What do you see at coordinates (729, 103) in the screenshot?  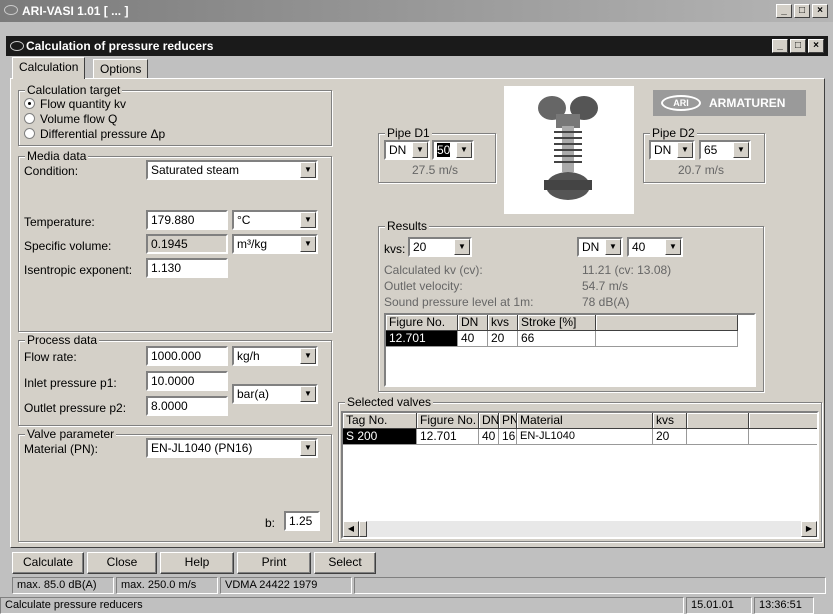 I see `ari-armaturen-logo: ARI ARMATUREN` at bounding box center [729, 103].